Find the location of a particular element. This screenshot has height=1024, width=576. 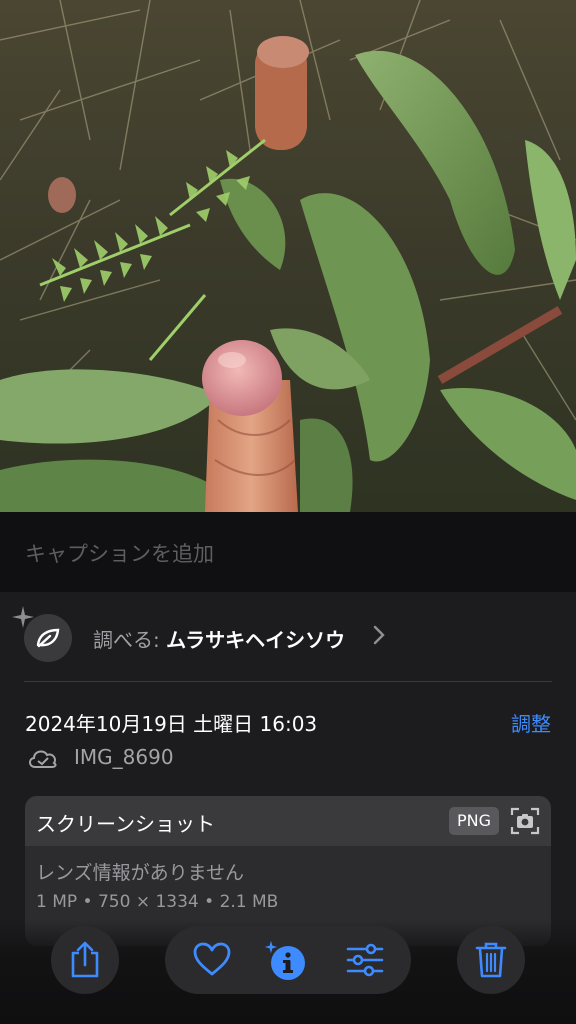

heart-icon is located at coordinates (212, 960).